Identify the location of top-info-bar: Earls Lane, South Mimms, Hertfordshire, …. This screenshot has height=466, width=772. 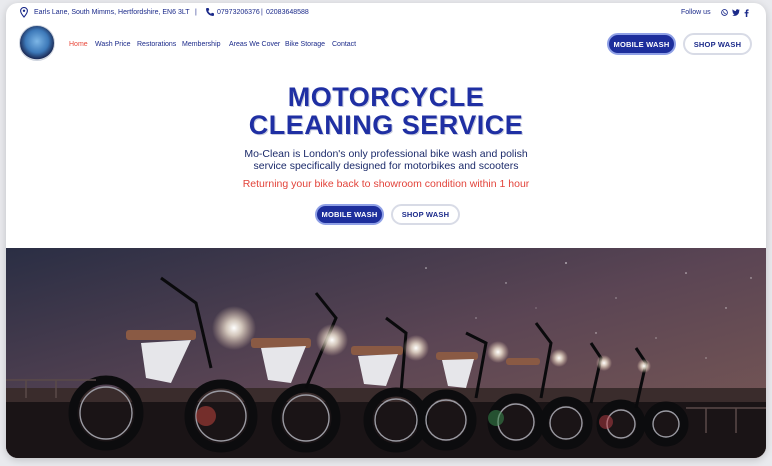
(386, 13).